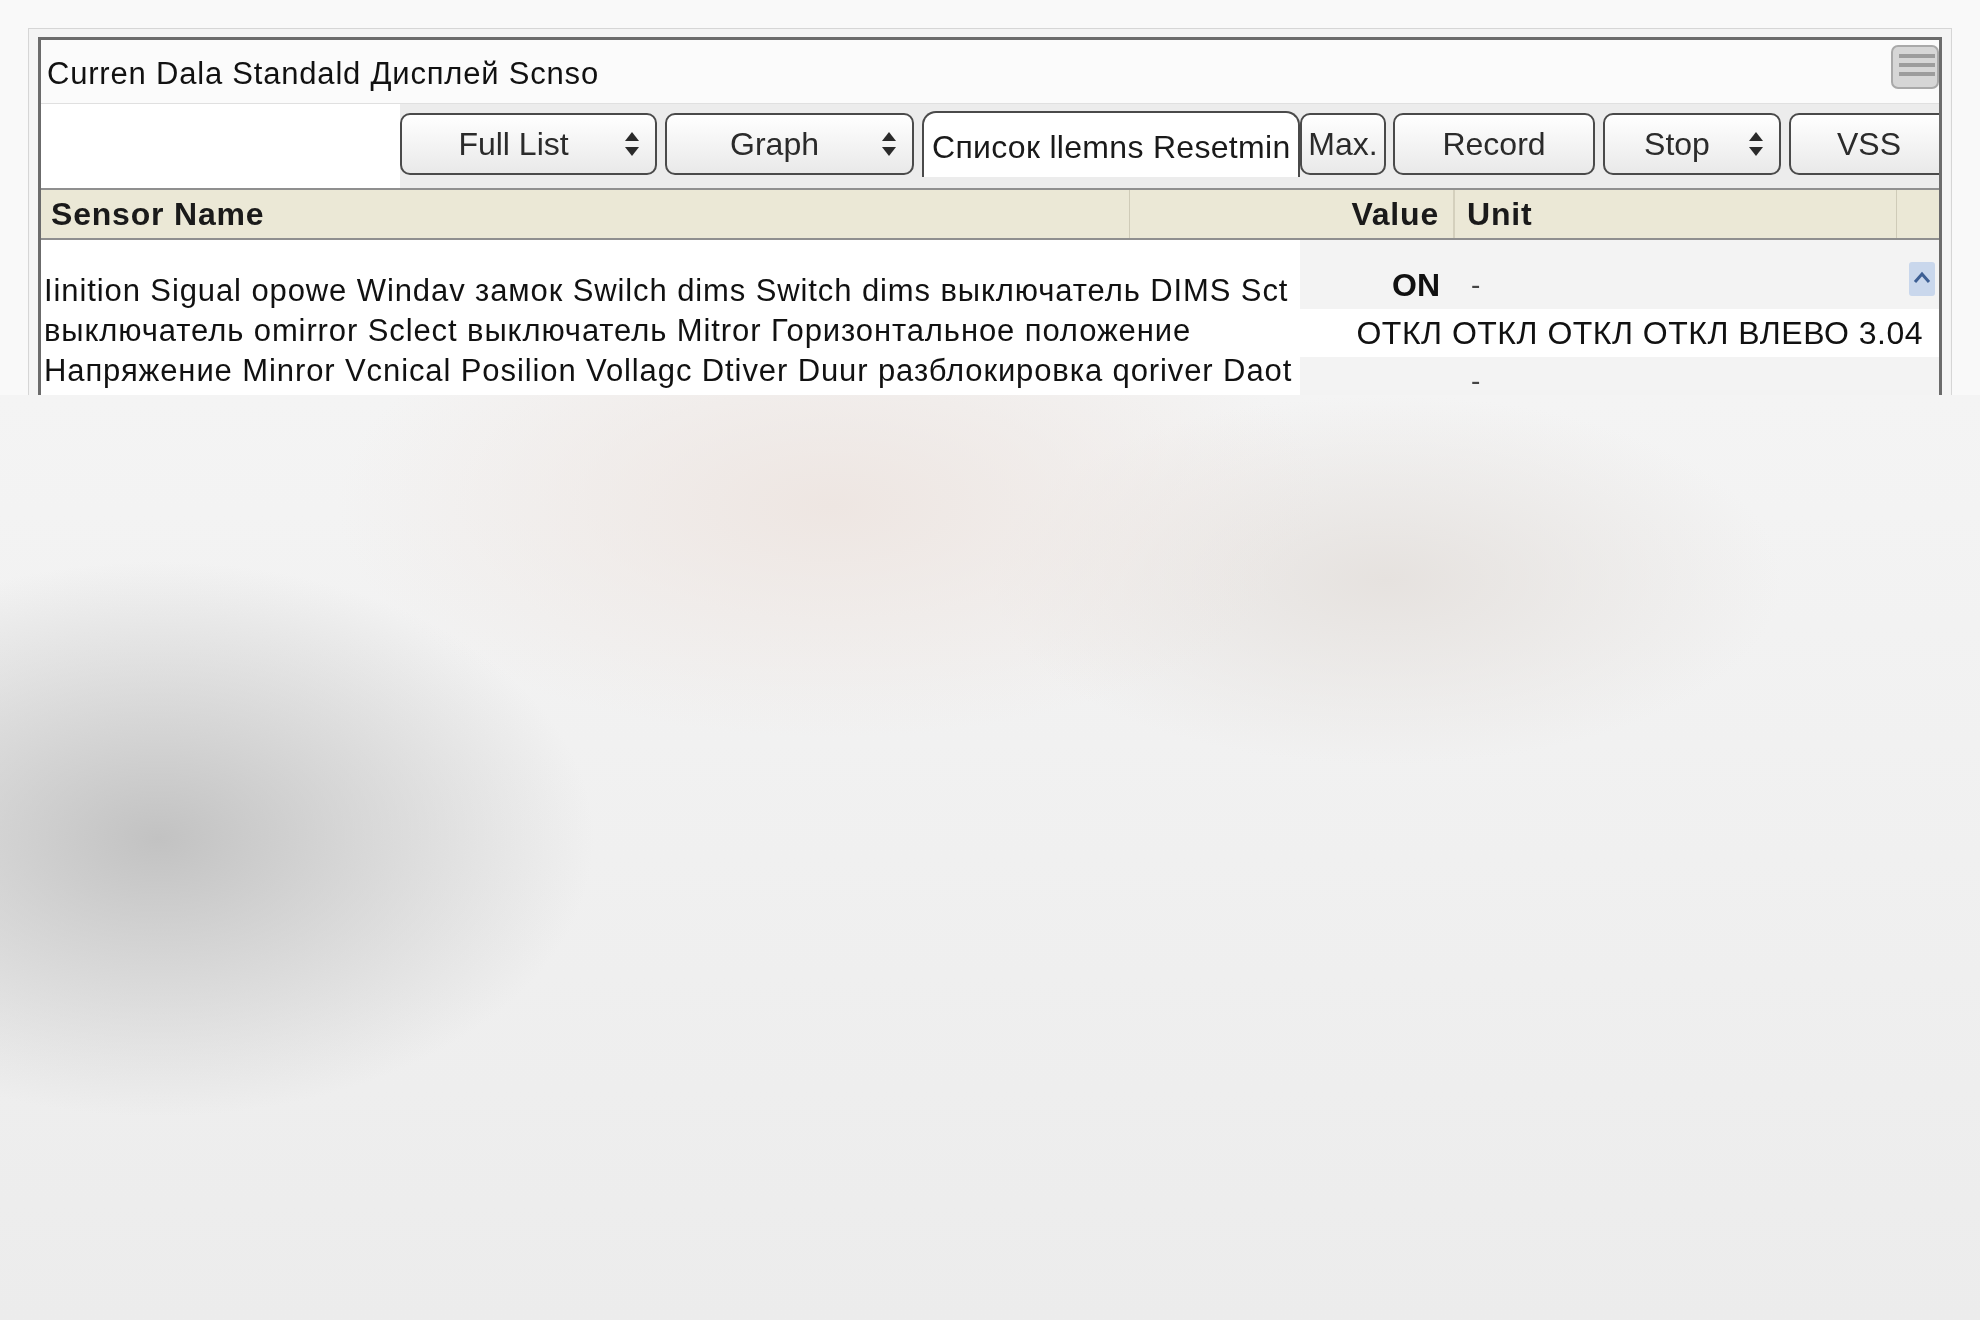  Describe the element at coordinates (323, 74) in the screenshot. I see `window-title: Curren Dala Standald Дисплей Scnso` at that location.